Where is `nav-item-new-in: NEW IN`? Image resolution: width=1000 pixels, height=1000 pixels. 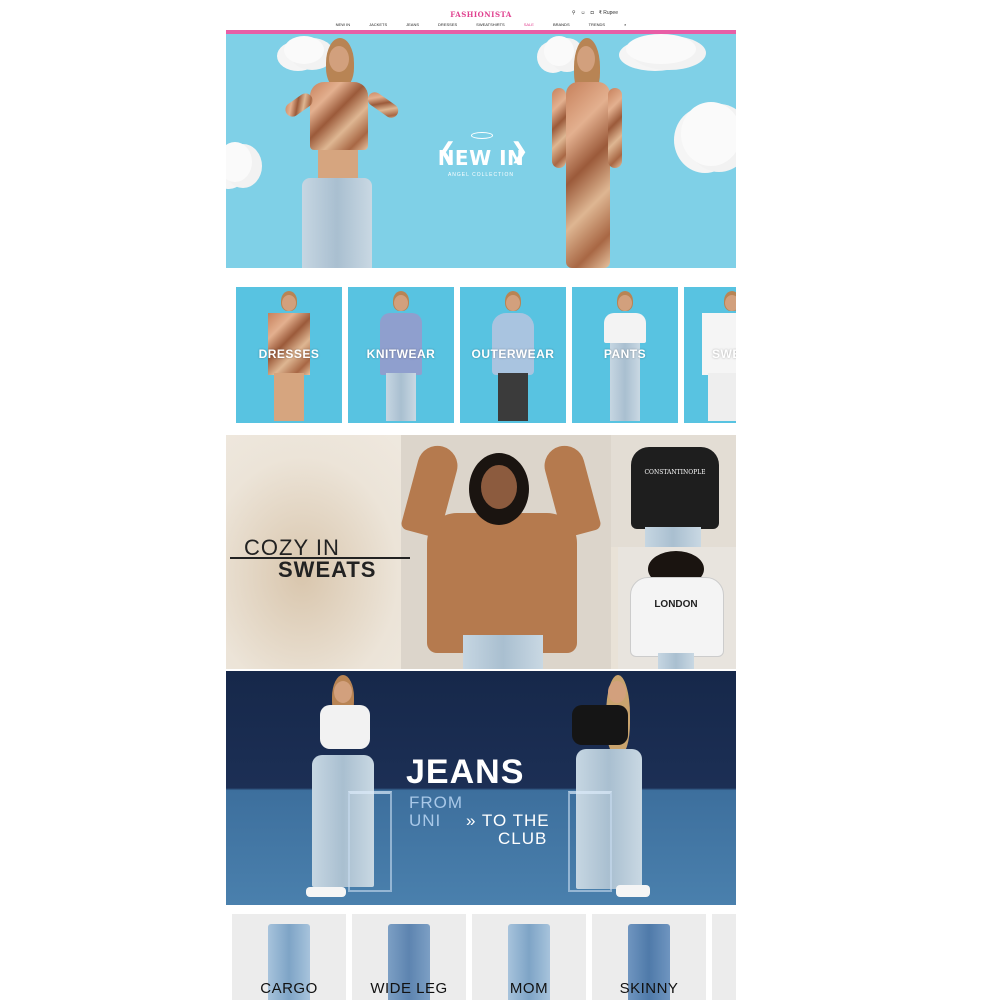 nav-item-new-in: NEW IN is located at coordinates (343, 24).